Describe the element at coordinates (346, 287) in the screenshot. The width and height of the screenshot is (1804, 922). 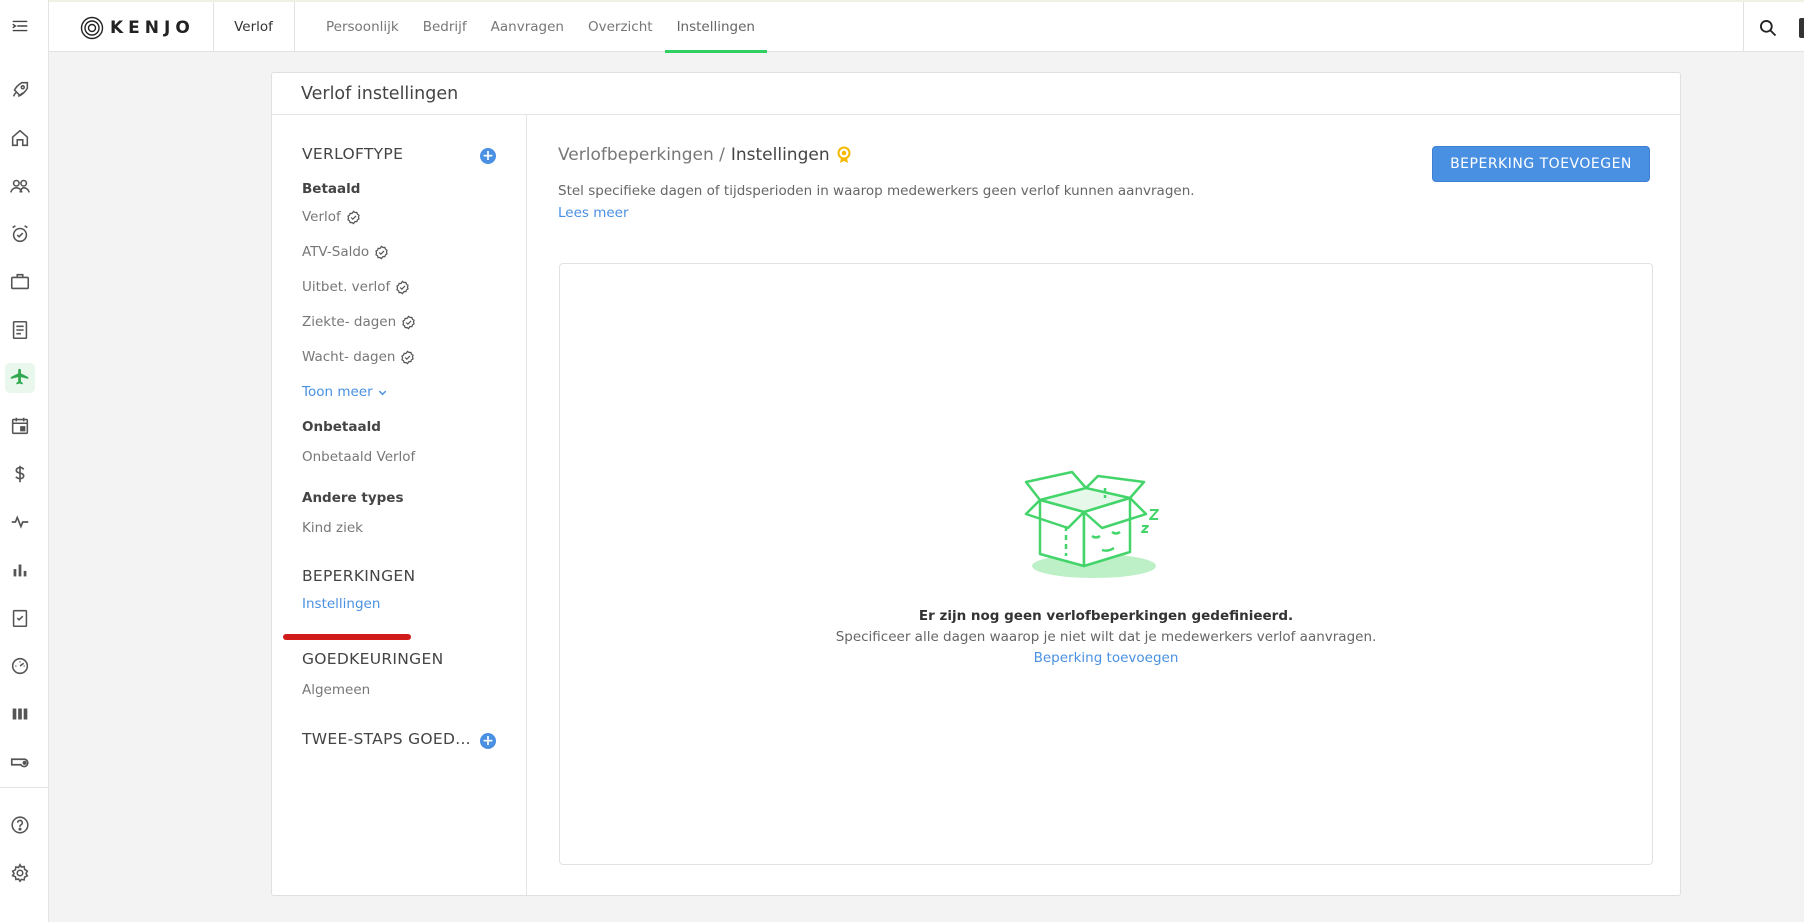
I see `sidenav-item-label: Uitbet. verlof` at that location.